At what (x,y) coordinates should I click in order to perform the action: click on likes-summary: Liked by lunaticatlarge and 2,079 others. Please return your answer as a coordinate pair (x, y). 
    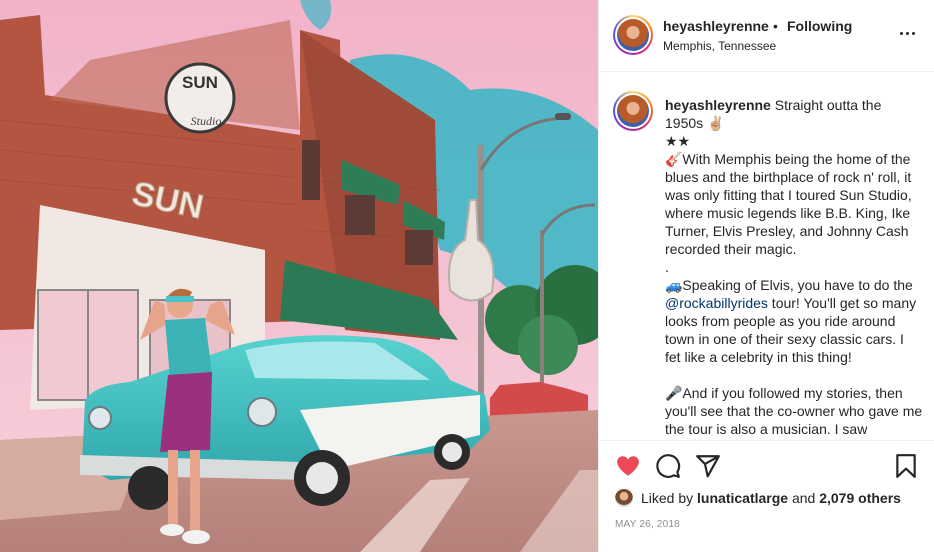
    Looking at the image, I should click on (758, 498).